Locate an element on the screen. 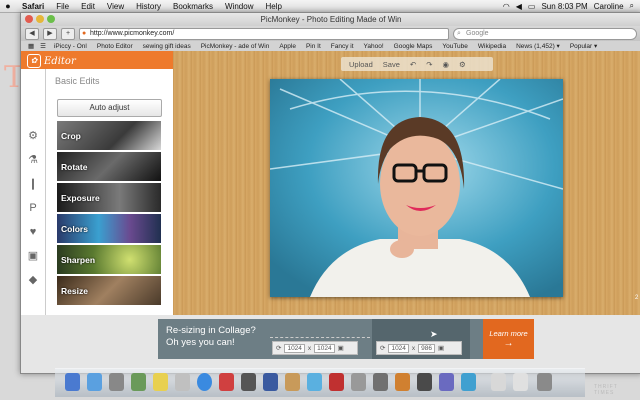 The image size is (640, 400). menu-window: Window is located at coordinates (239, 6).